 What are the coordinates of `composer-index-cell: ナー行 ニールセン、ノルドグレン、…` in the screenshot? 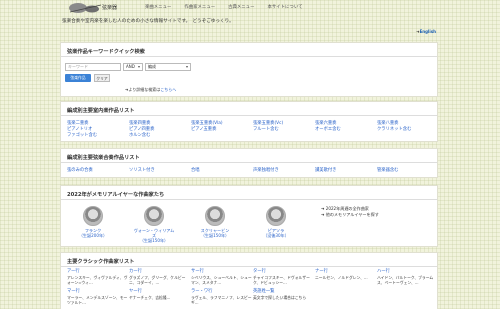 It's located at (346, 277).